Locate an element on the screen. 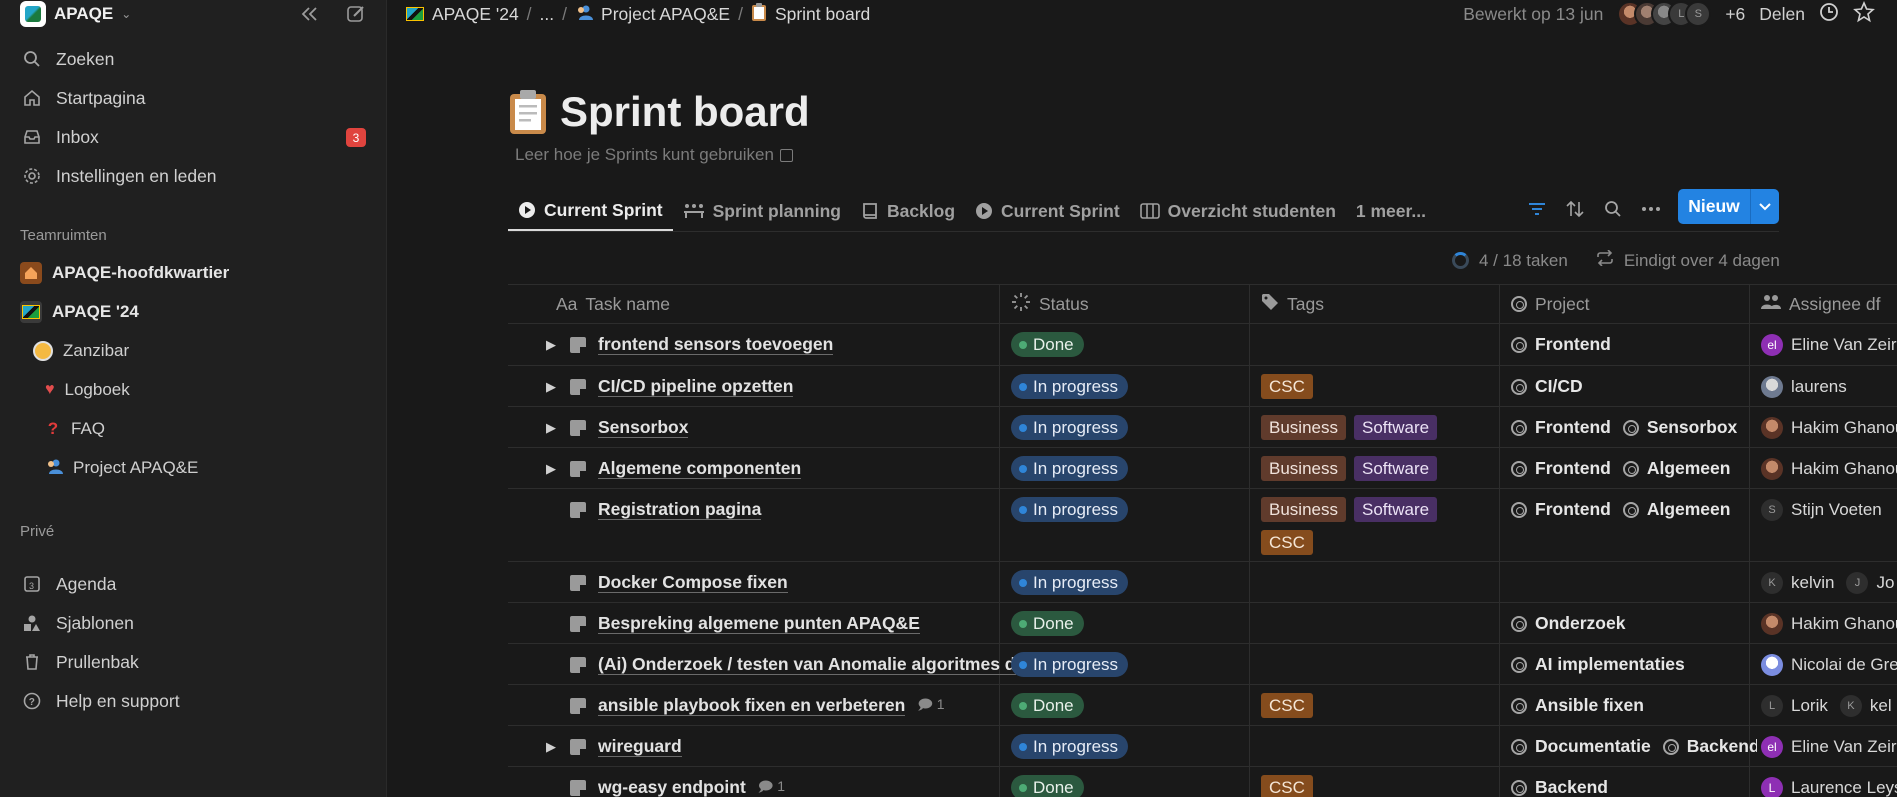 This screenshot has width=1897, height=797. task-name-cell: ansible playbook fixen en verbeteren 🗩 1 is located at coordinates (745, 705).